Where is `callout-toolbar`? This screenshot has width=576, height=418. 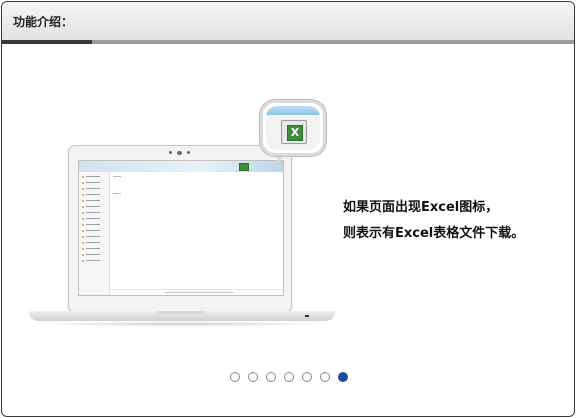 callout-toolbar is located at coordinates (293, 110).